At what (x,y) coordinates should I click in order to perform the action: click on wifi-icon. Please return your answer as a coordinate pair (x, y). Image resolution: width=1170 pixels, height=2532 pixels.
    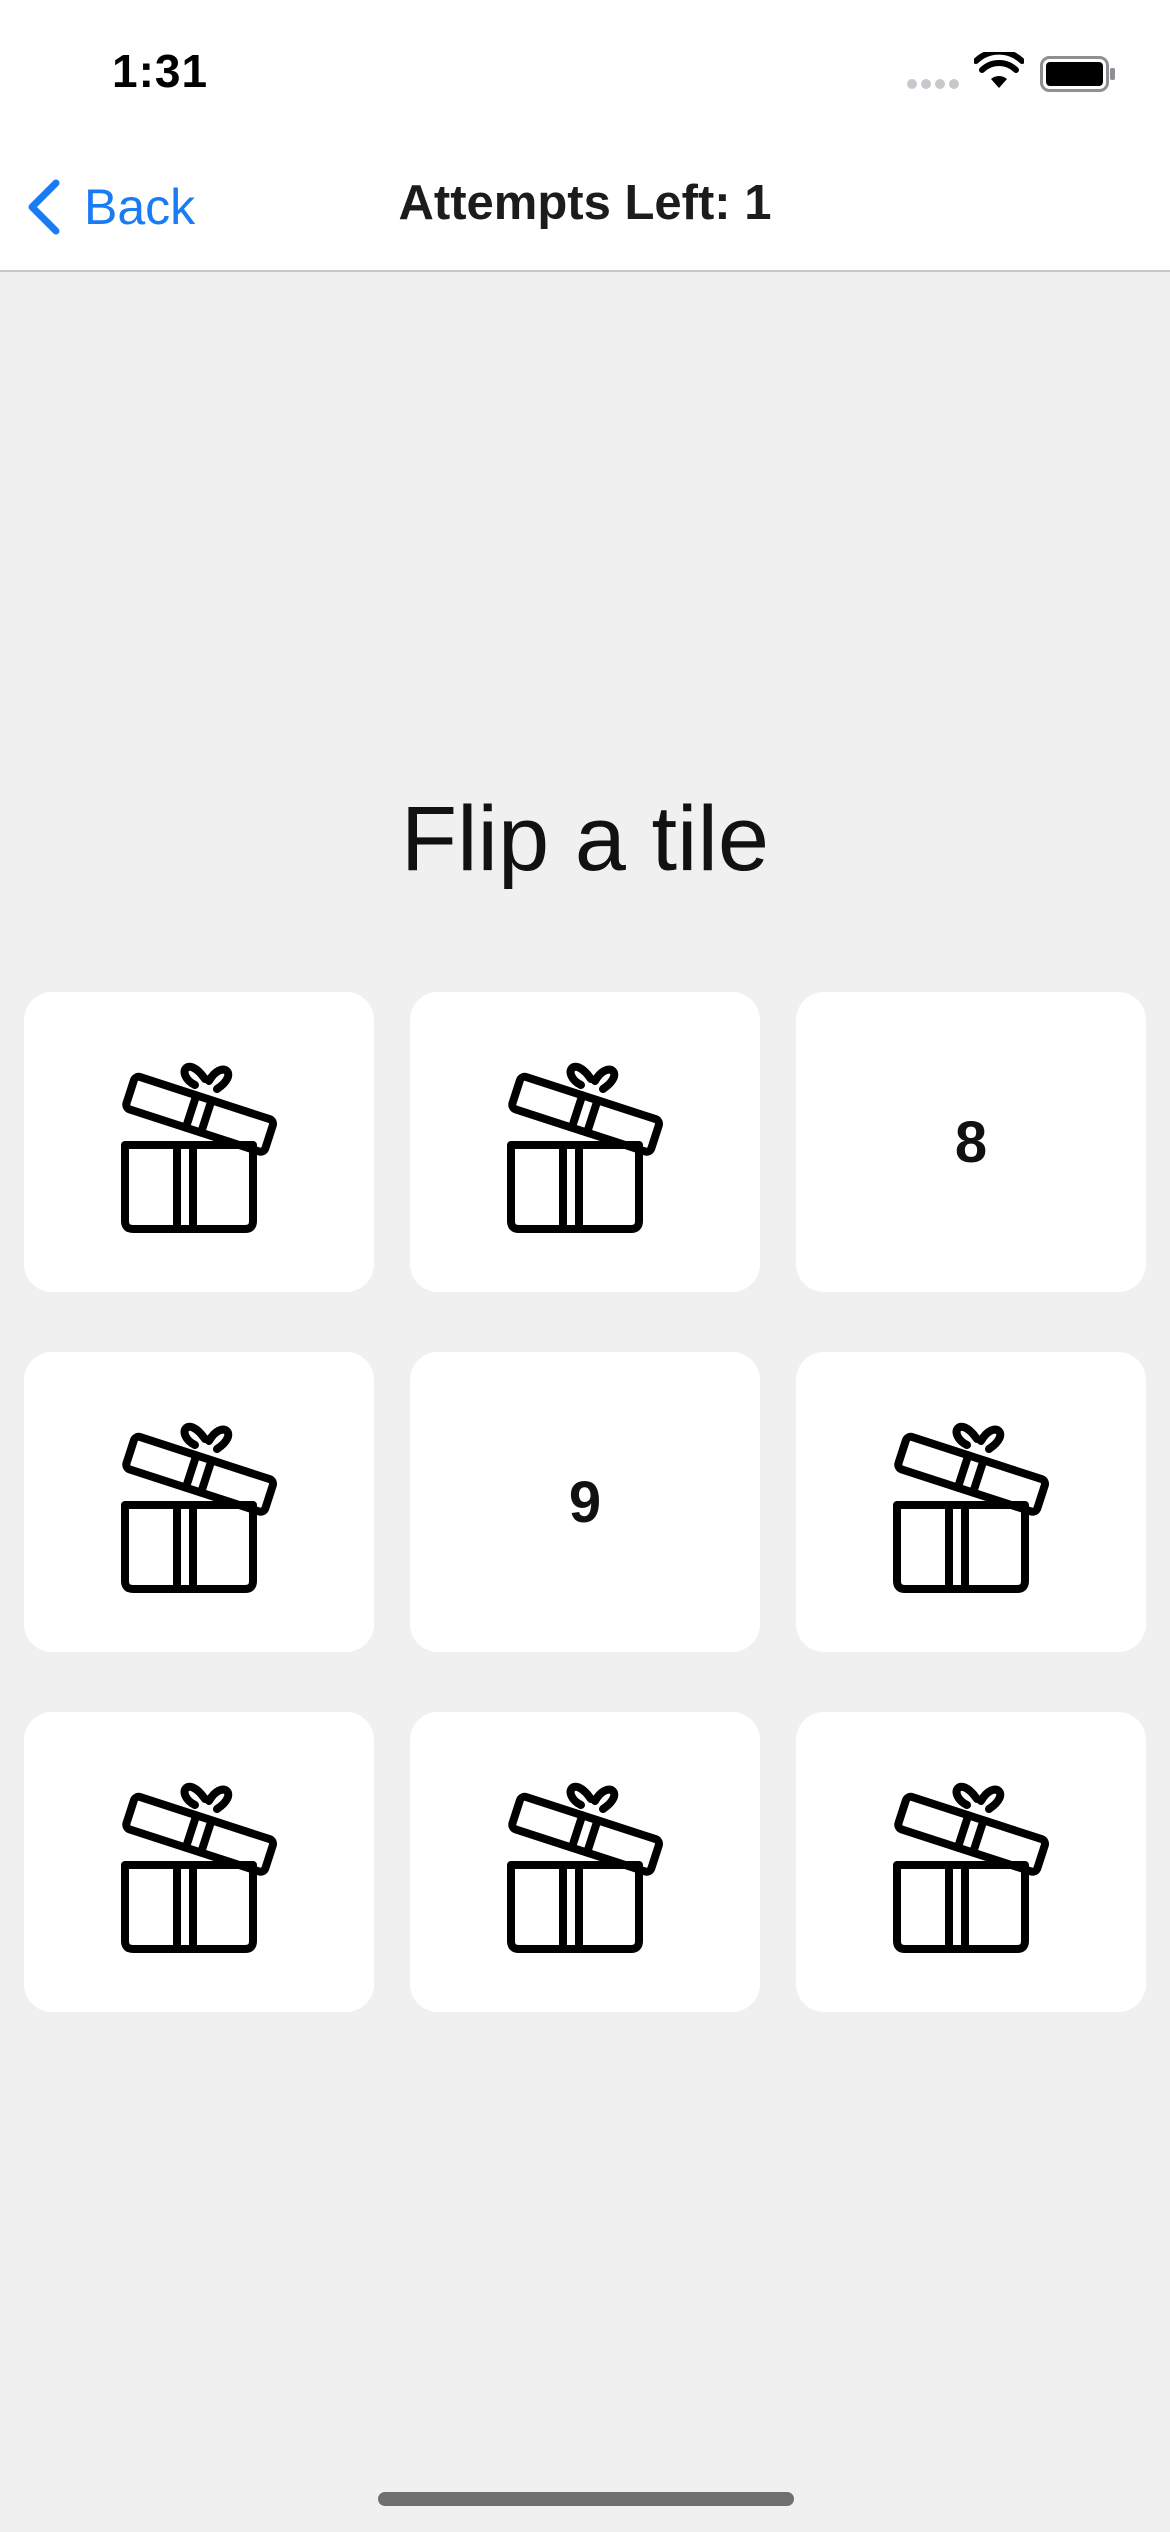
    Looking at the image, I should click on (999, 70).